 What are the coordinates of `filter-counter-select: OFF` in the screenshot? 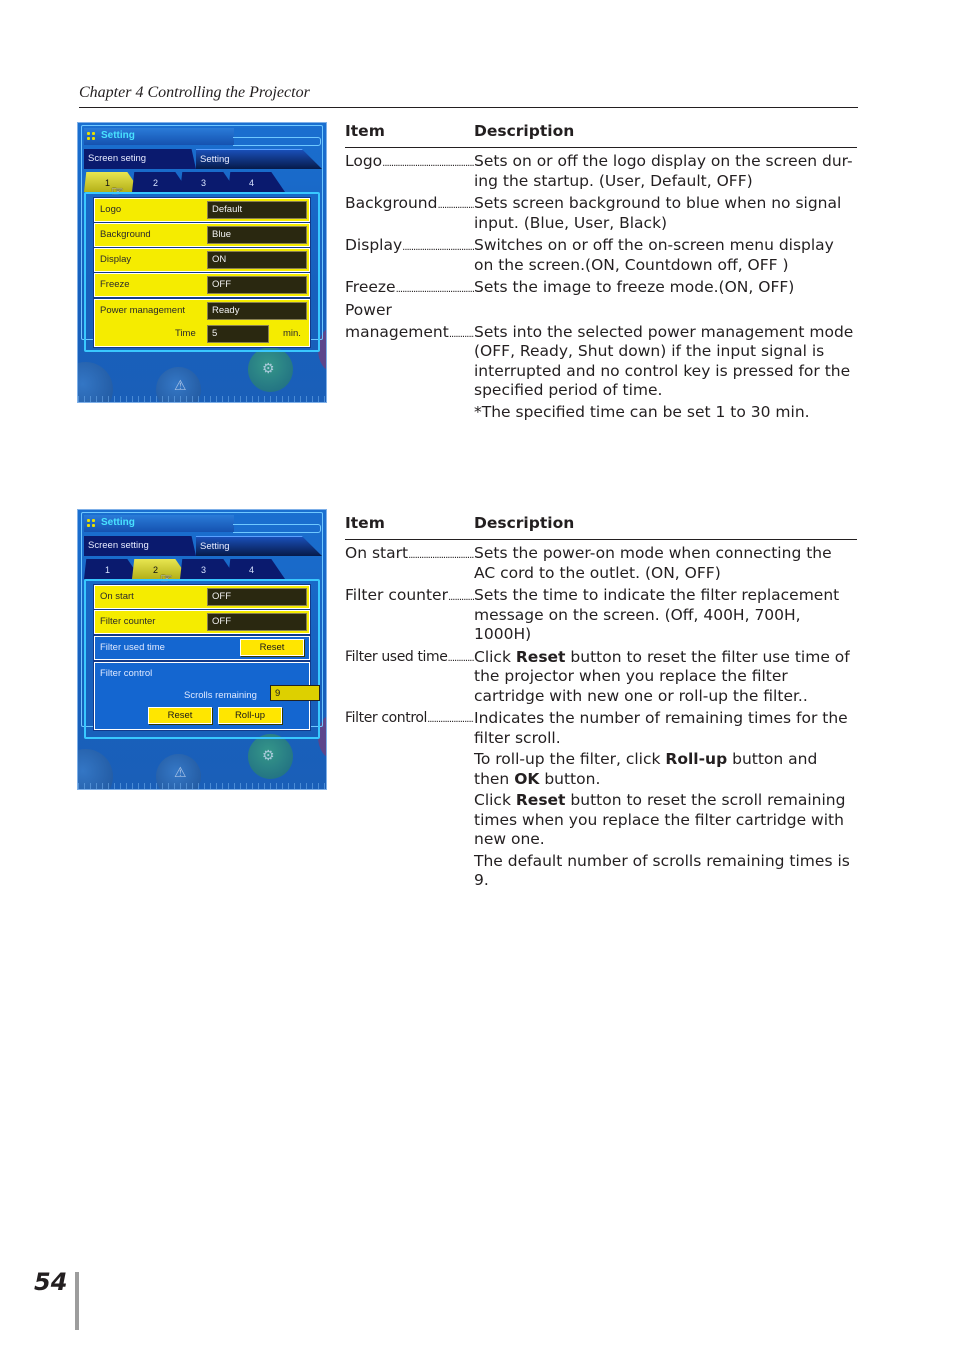 It's located at (257, 622).